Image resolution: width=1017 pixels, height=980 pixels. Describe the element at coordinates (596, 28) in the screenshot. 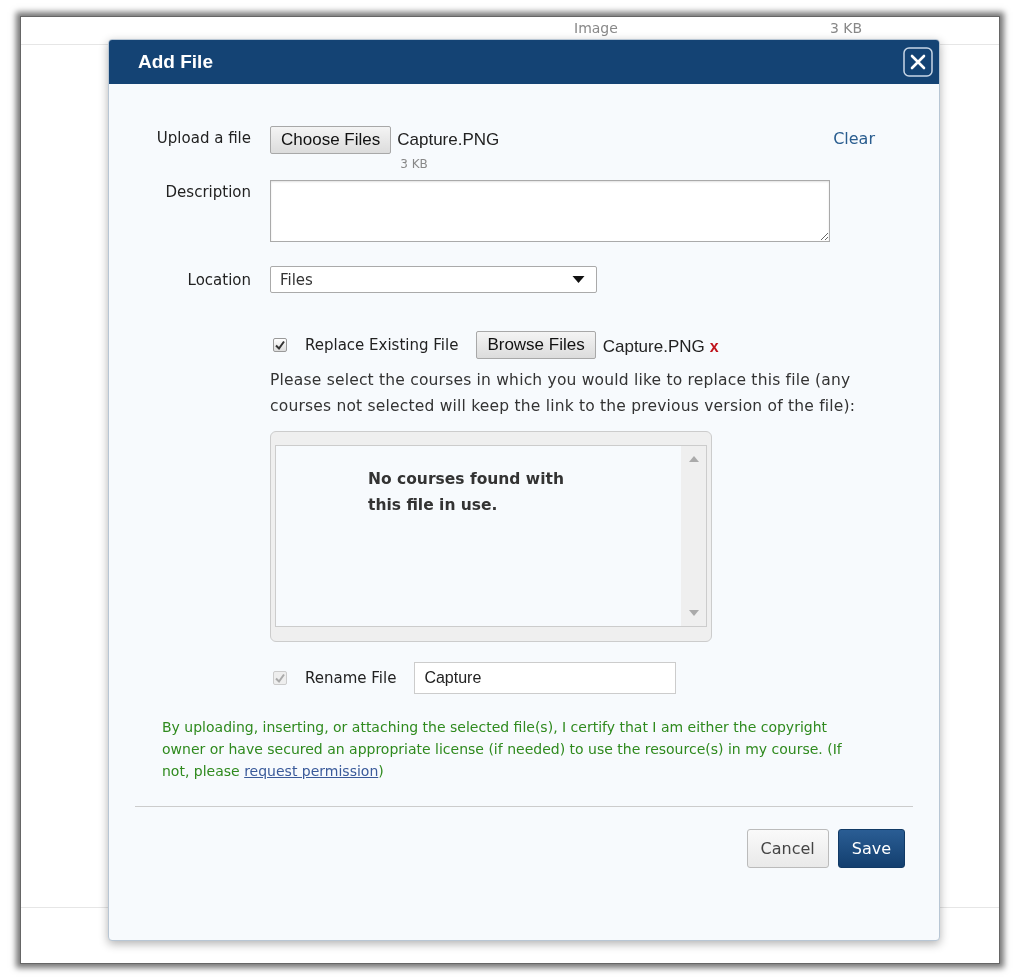

I see `table-cell-text: Image` at that location.